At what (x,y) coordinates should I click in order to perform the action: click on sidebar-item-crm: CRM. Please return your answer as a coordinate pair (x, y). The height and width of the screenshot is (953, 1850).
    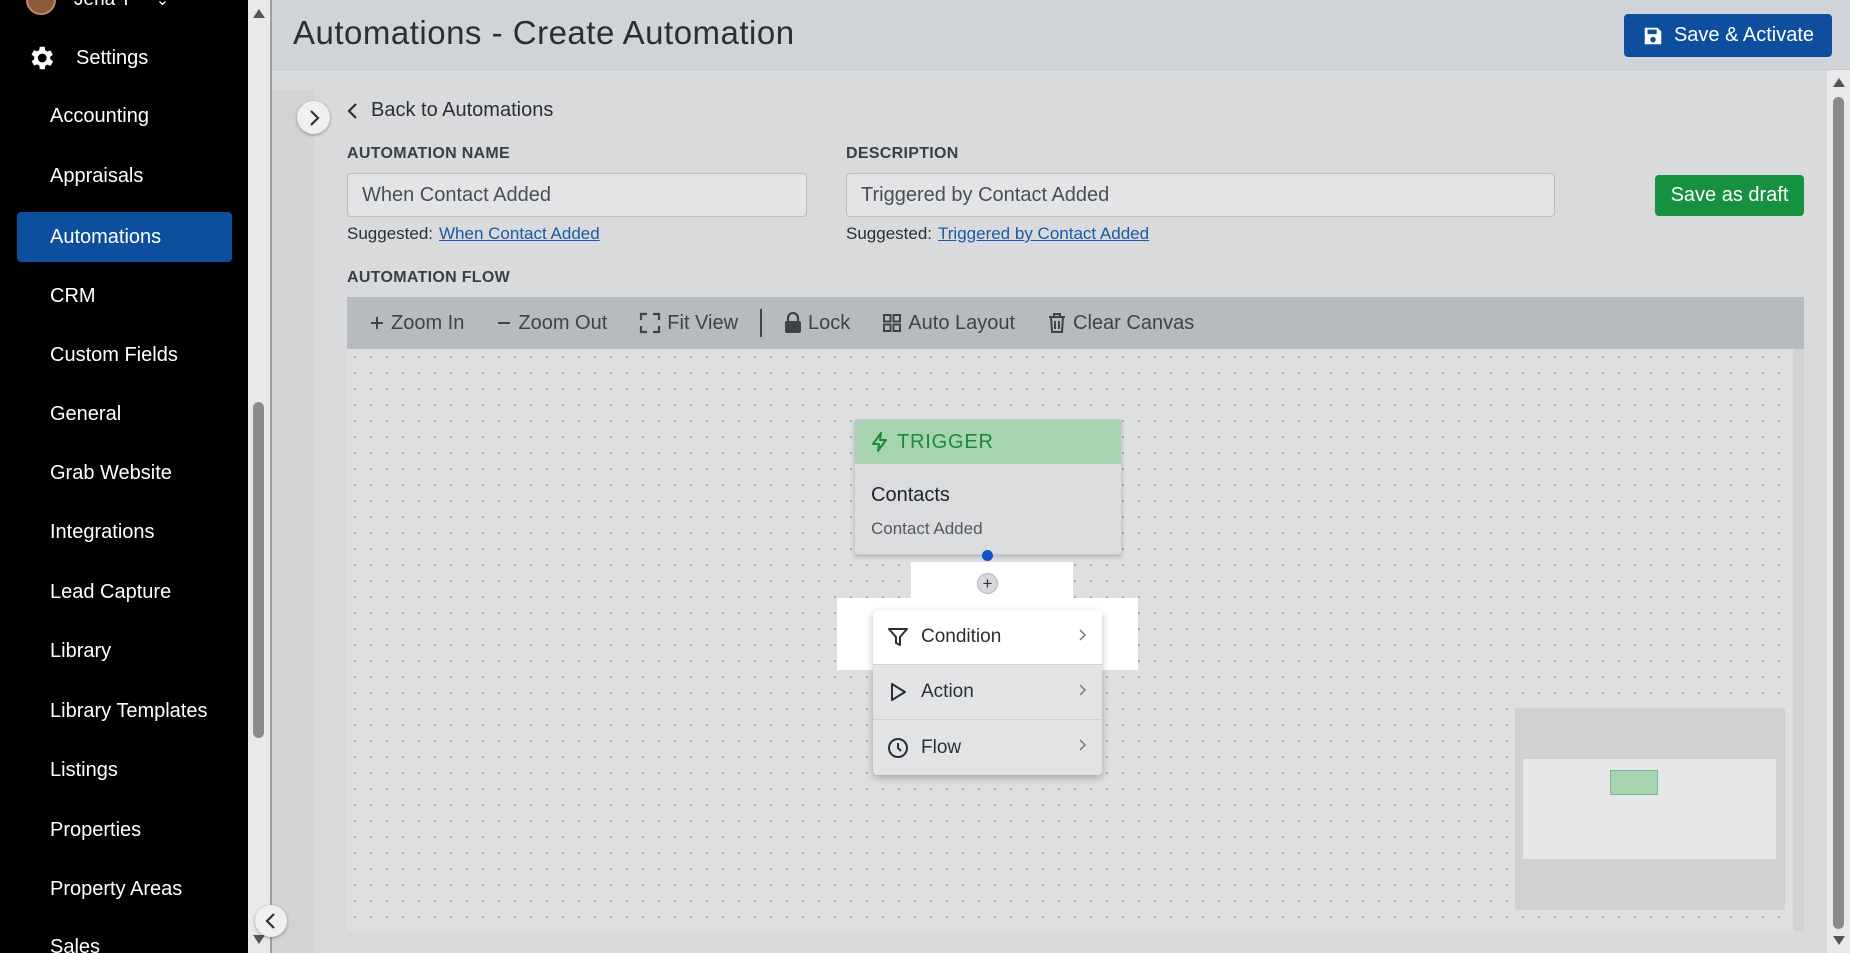
    Looking at the image, I should click on (124, 296).